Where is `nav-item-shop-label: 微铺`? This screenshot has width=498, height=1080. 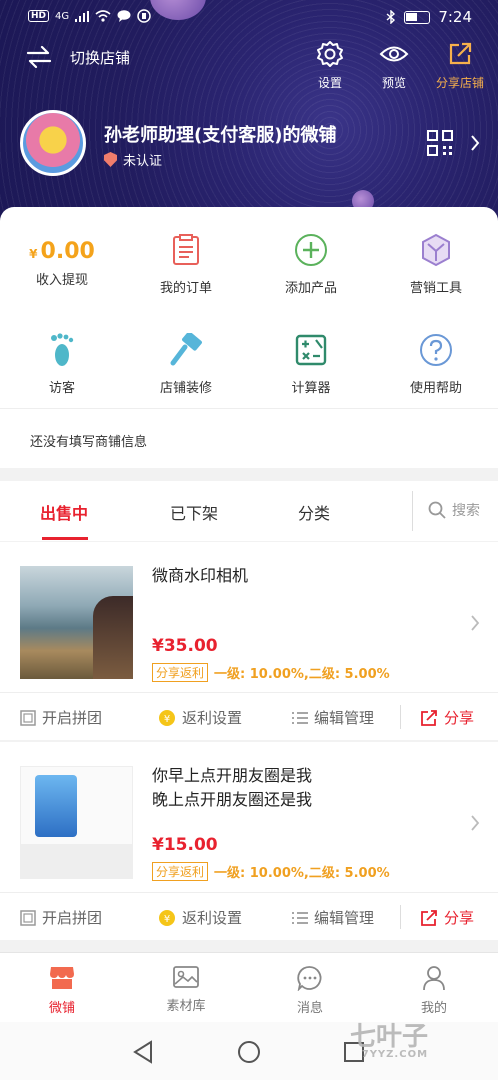
nav-item-shop-label: 微铺 is located at coordinates (61, 1008).